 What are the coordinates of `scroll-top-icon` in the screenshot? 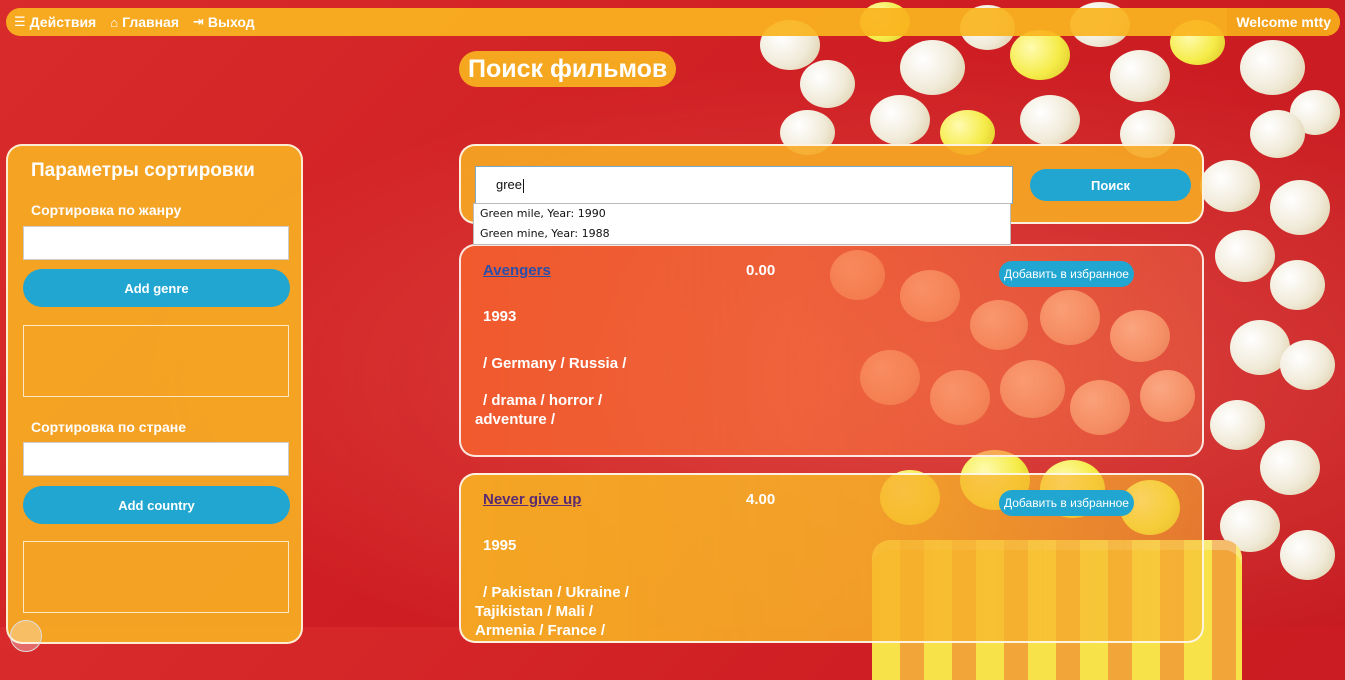 It's located at (26, 636).